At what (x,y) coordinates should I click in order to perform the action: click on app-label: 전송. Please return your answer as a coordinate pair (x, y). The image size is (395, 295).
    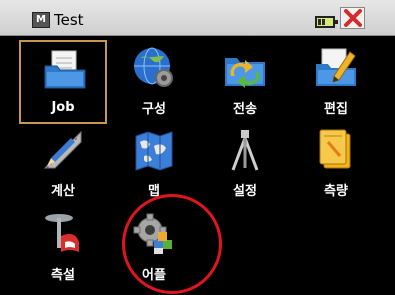
    Looking at the image, I should click on (245, 109).